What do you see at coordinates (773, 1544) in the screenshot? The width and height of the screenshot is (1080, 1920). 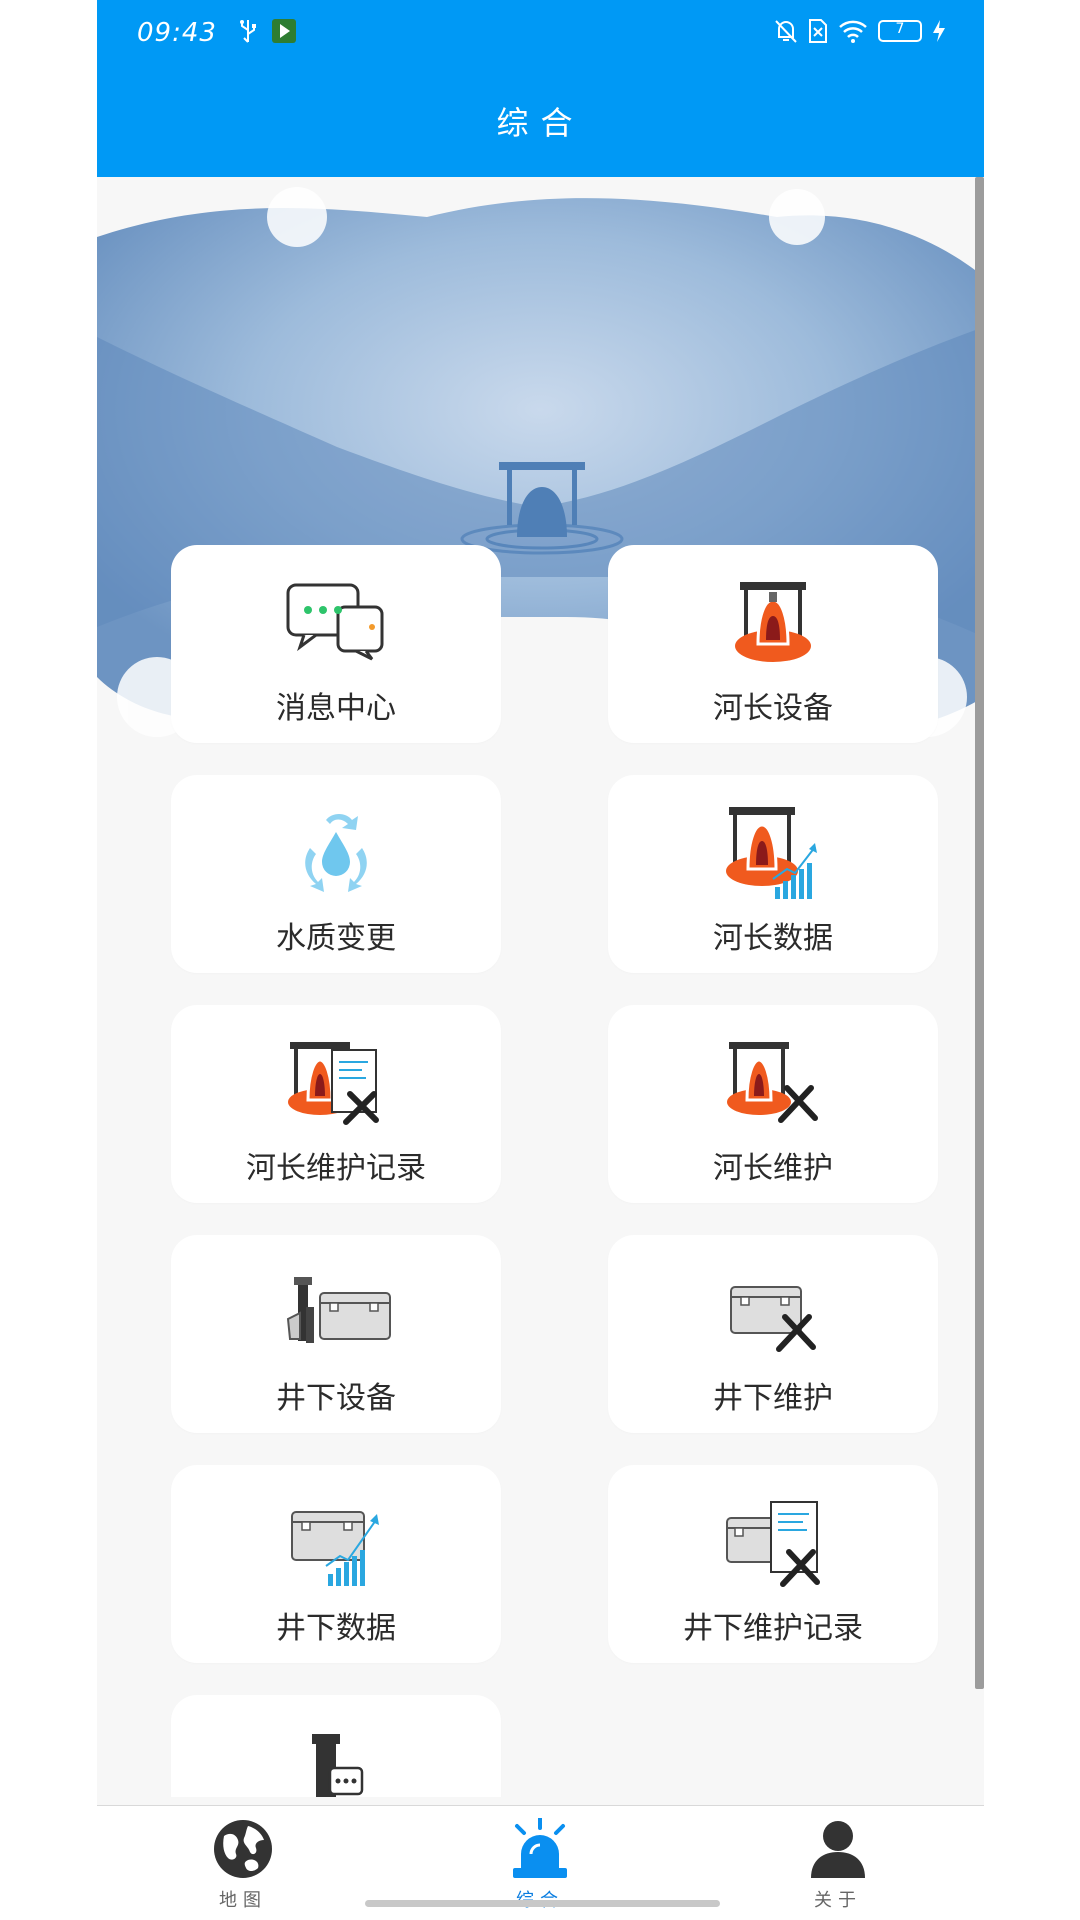 I see `well-maintenance-record-icon` at bounding box center [773, 1544].